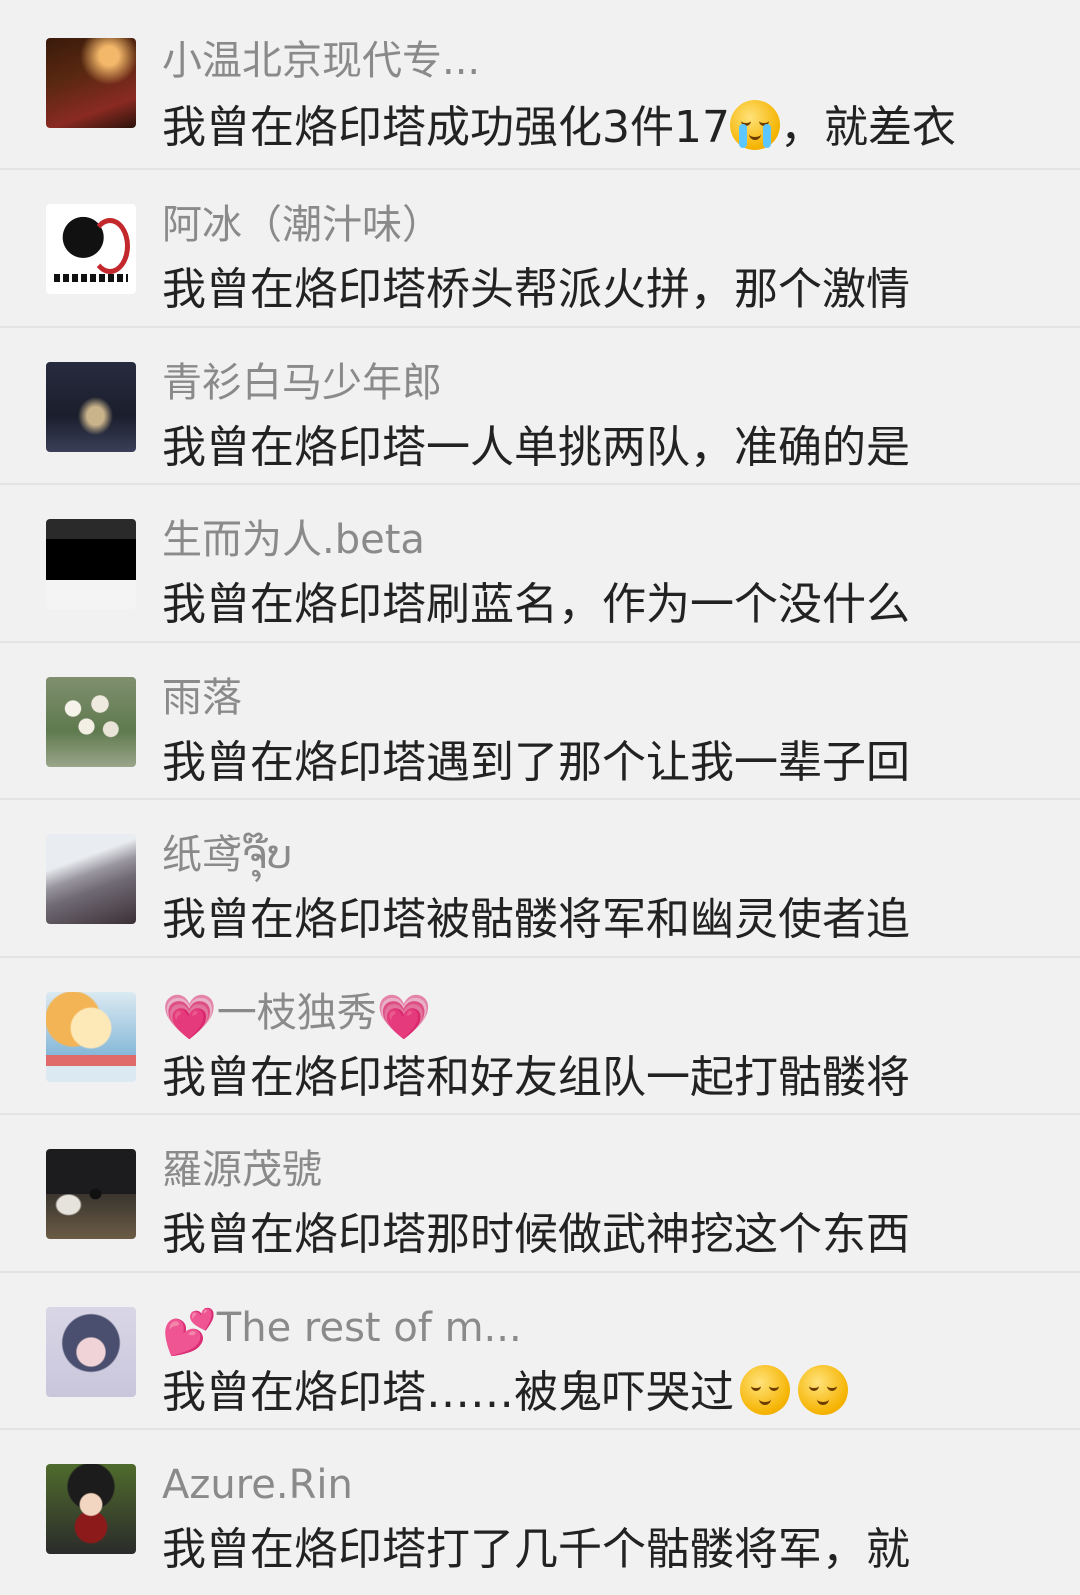 The image size is (1080, 1595). Describe the element at coordinates (540, 85) in the screenshot. I see `comment-item: 小温北京现代专... 我曾在烙印塔成功强化3件17 ，就差衣` at that location.